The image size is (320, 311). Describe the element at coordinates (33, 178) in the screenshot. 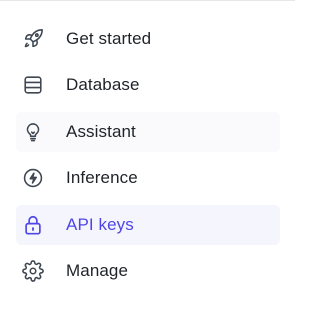

I see `bolt-icon` at that location.